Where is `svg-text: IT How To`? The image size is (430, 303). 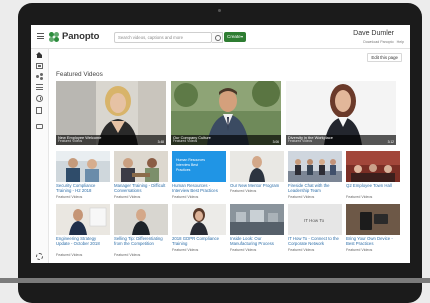
svg-text: IT How To is located at coordinates (314, 220).